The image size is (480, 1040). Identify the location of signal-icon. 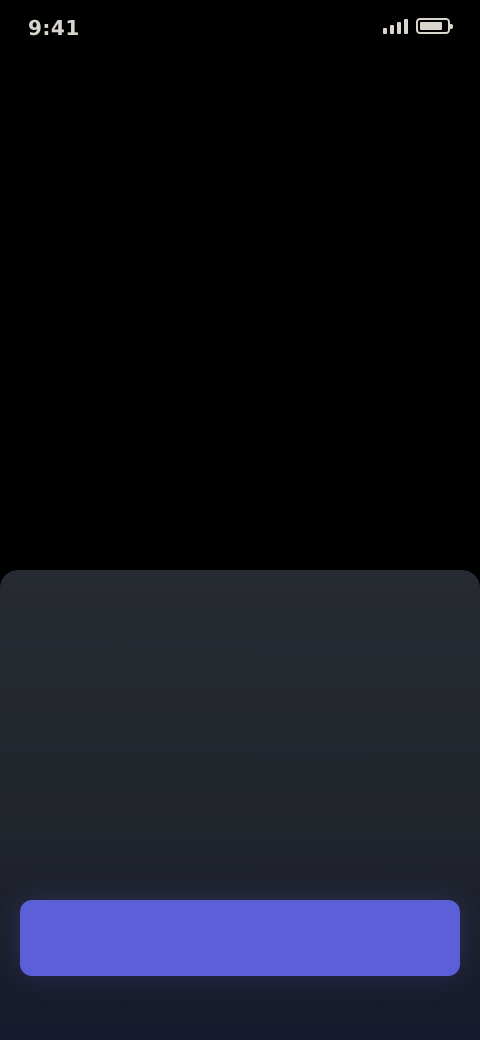
(395, 26).